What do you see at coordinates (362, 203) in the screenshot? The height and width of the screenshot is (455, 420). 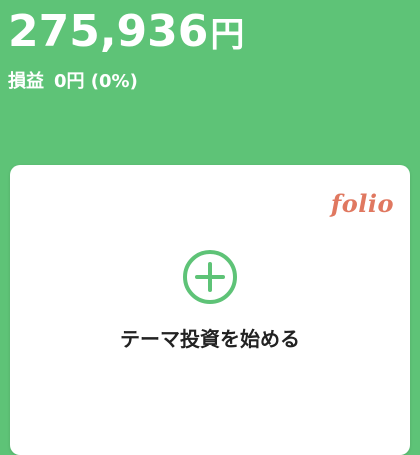 I see `folio-logo: folio` at bounding box center [362, 203].